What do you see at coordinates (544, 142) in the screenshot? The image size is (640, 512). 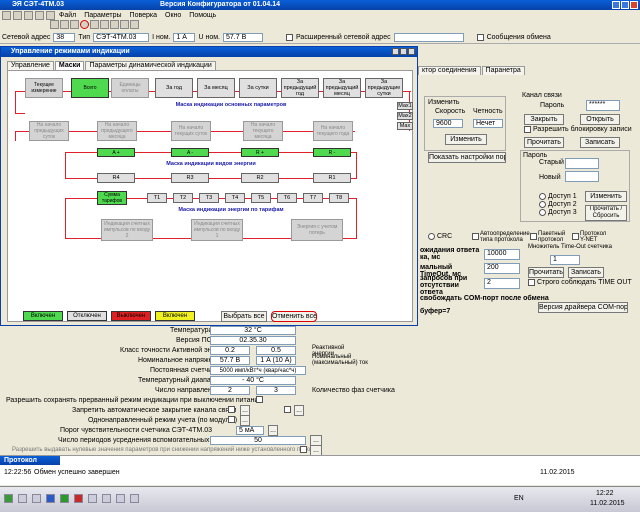 I see `read-button: Прочитать` at bounding box center [544, 142].